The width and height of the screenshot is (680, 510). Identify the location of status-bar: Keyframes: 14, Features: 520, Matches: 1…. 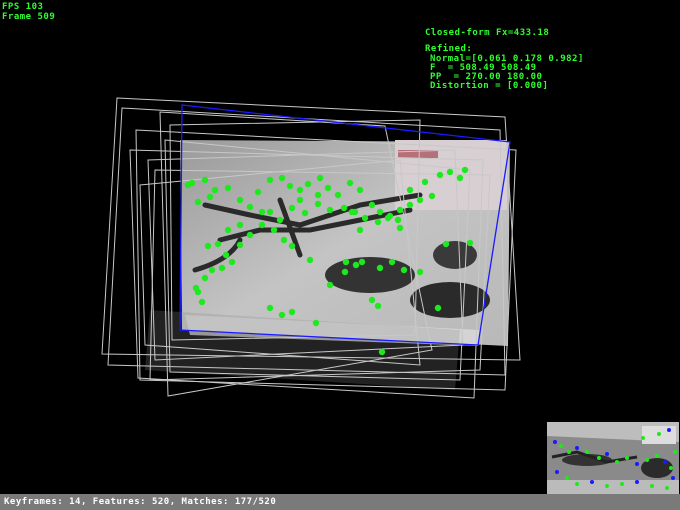
(340, 502).